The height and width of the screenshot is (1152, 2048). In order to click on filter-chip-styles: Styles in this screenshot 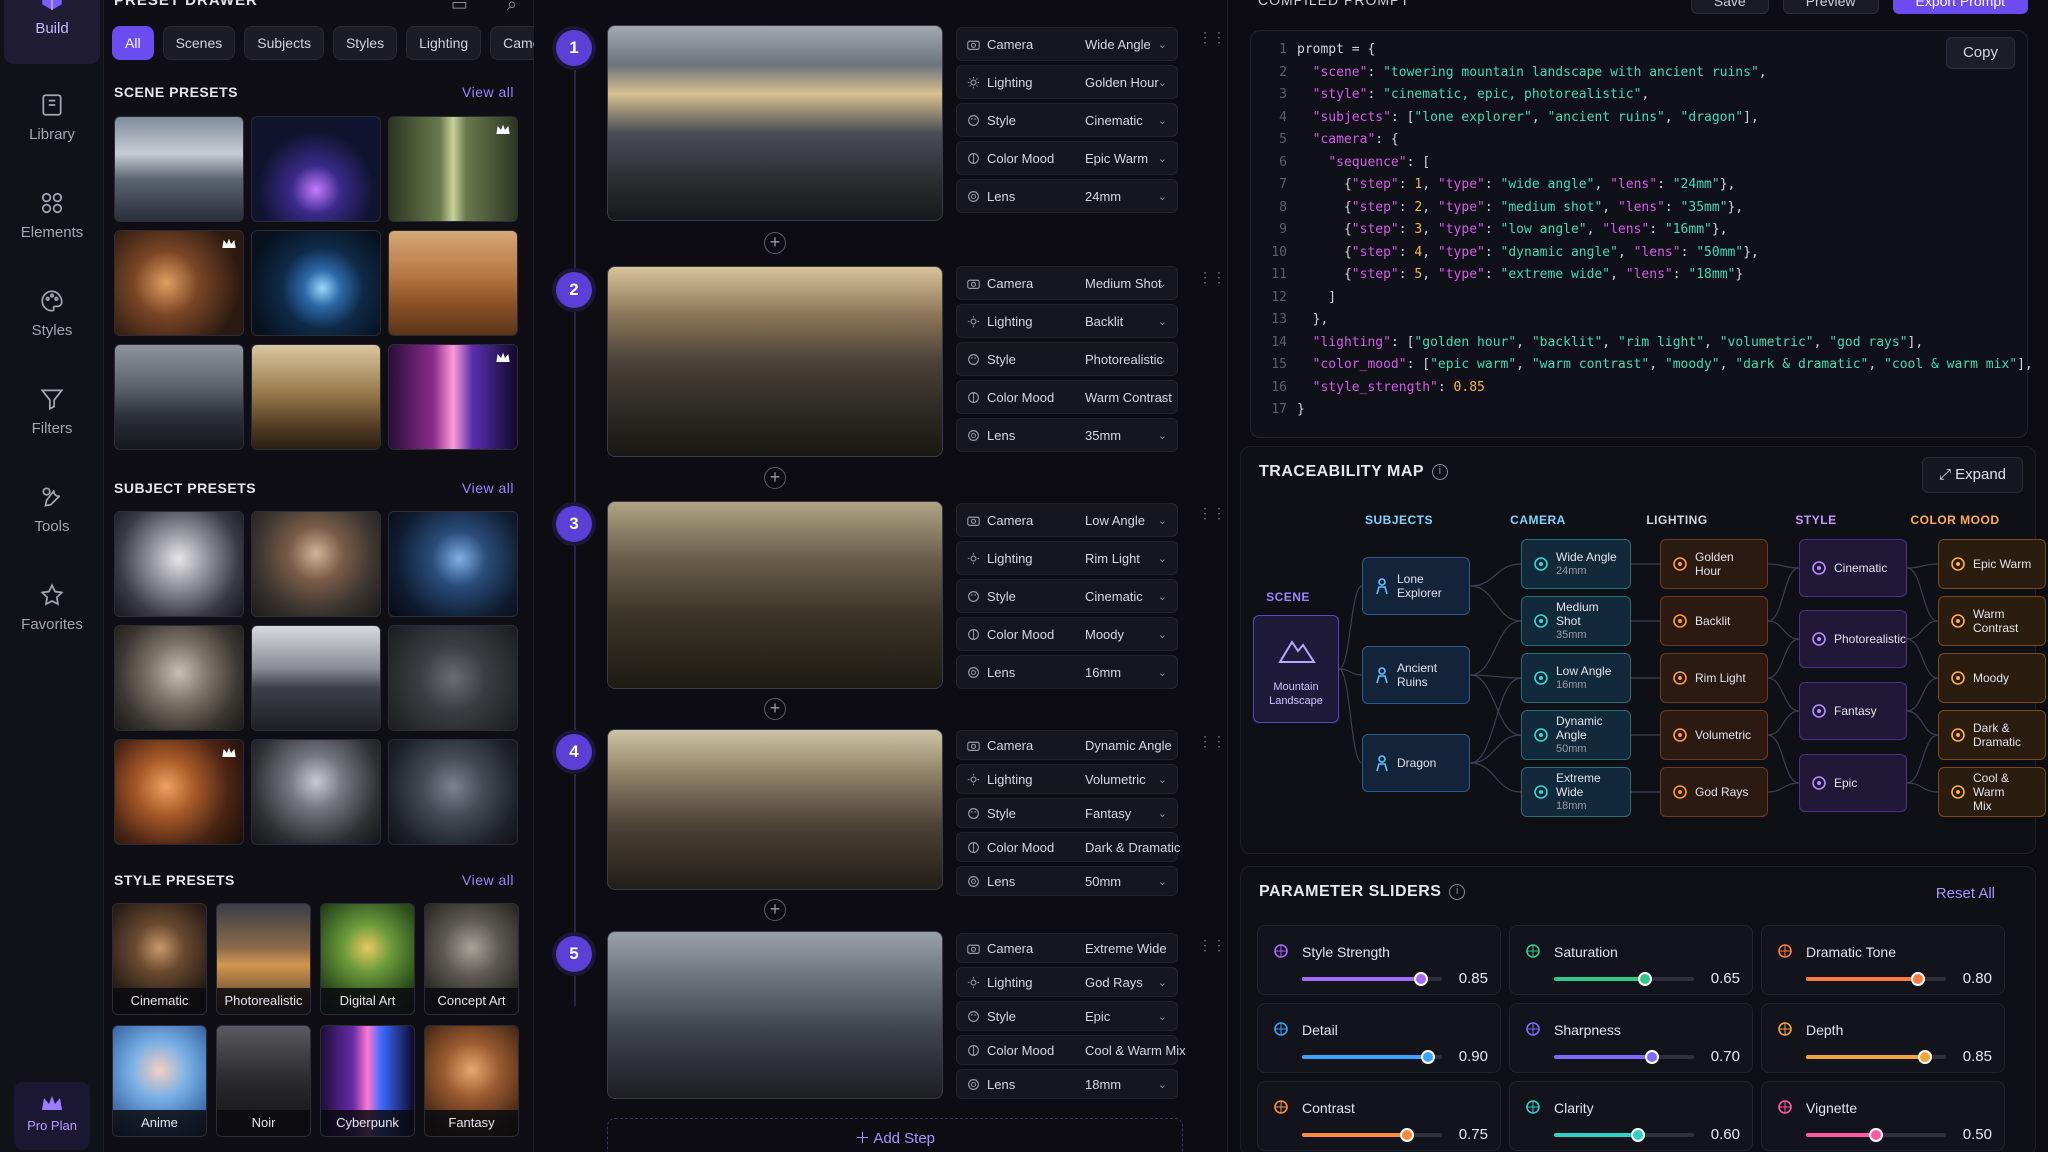, I will do `click(365, 43)`.